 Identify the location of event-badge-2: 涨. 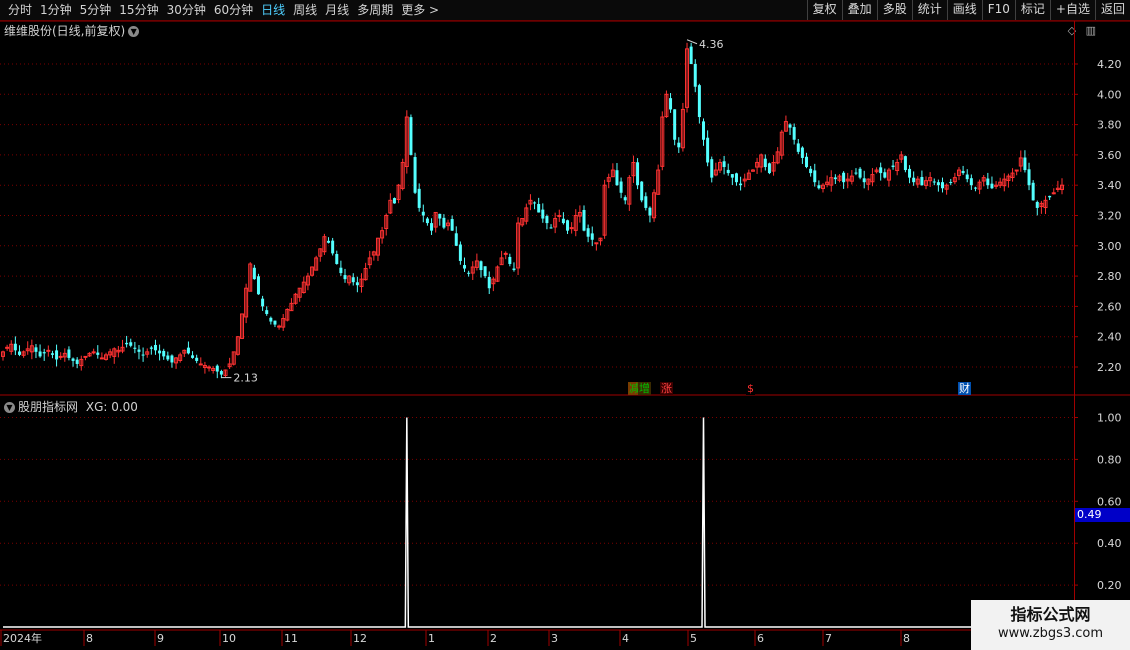
(666, 388).